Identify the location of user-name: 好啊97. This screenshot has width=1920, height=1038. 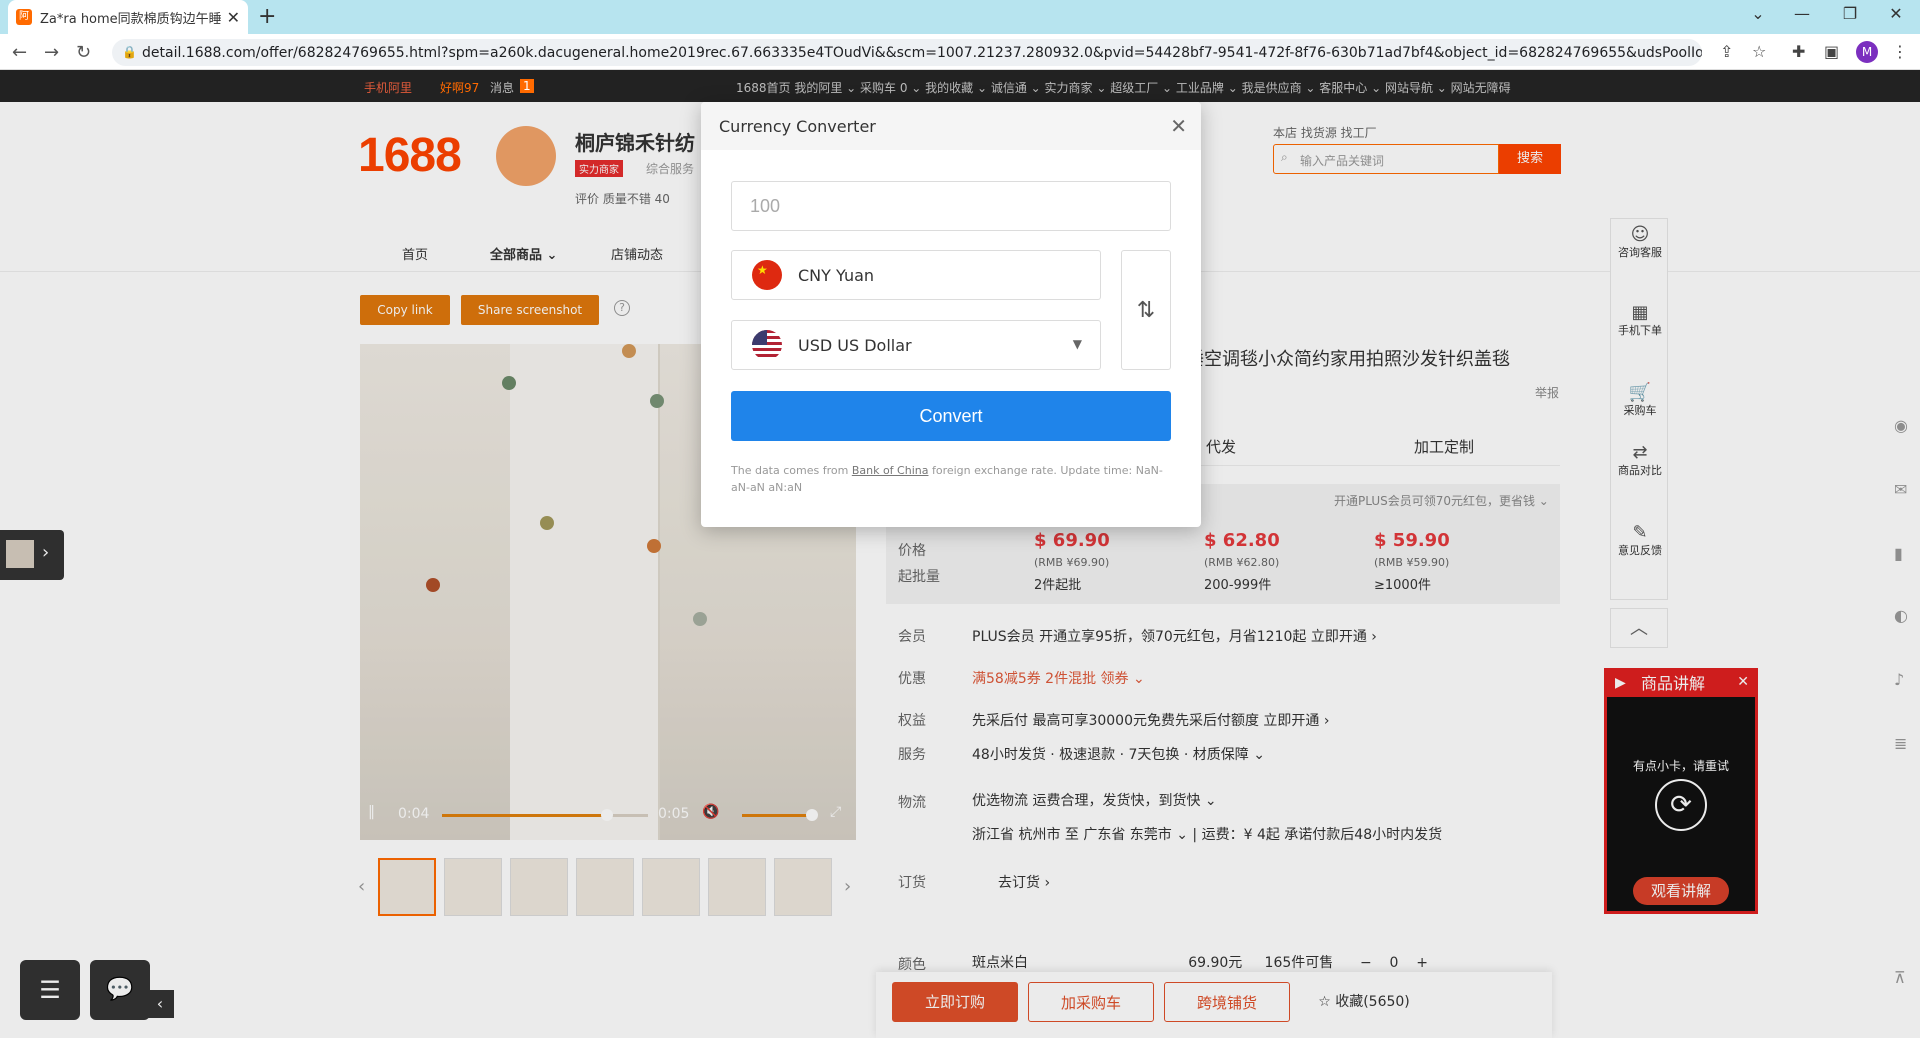
(459, 87).